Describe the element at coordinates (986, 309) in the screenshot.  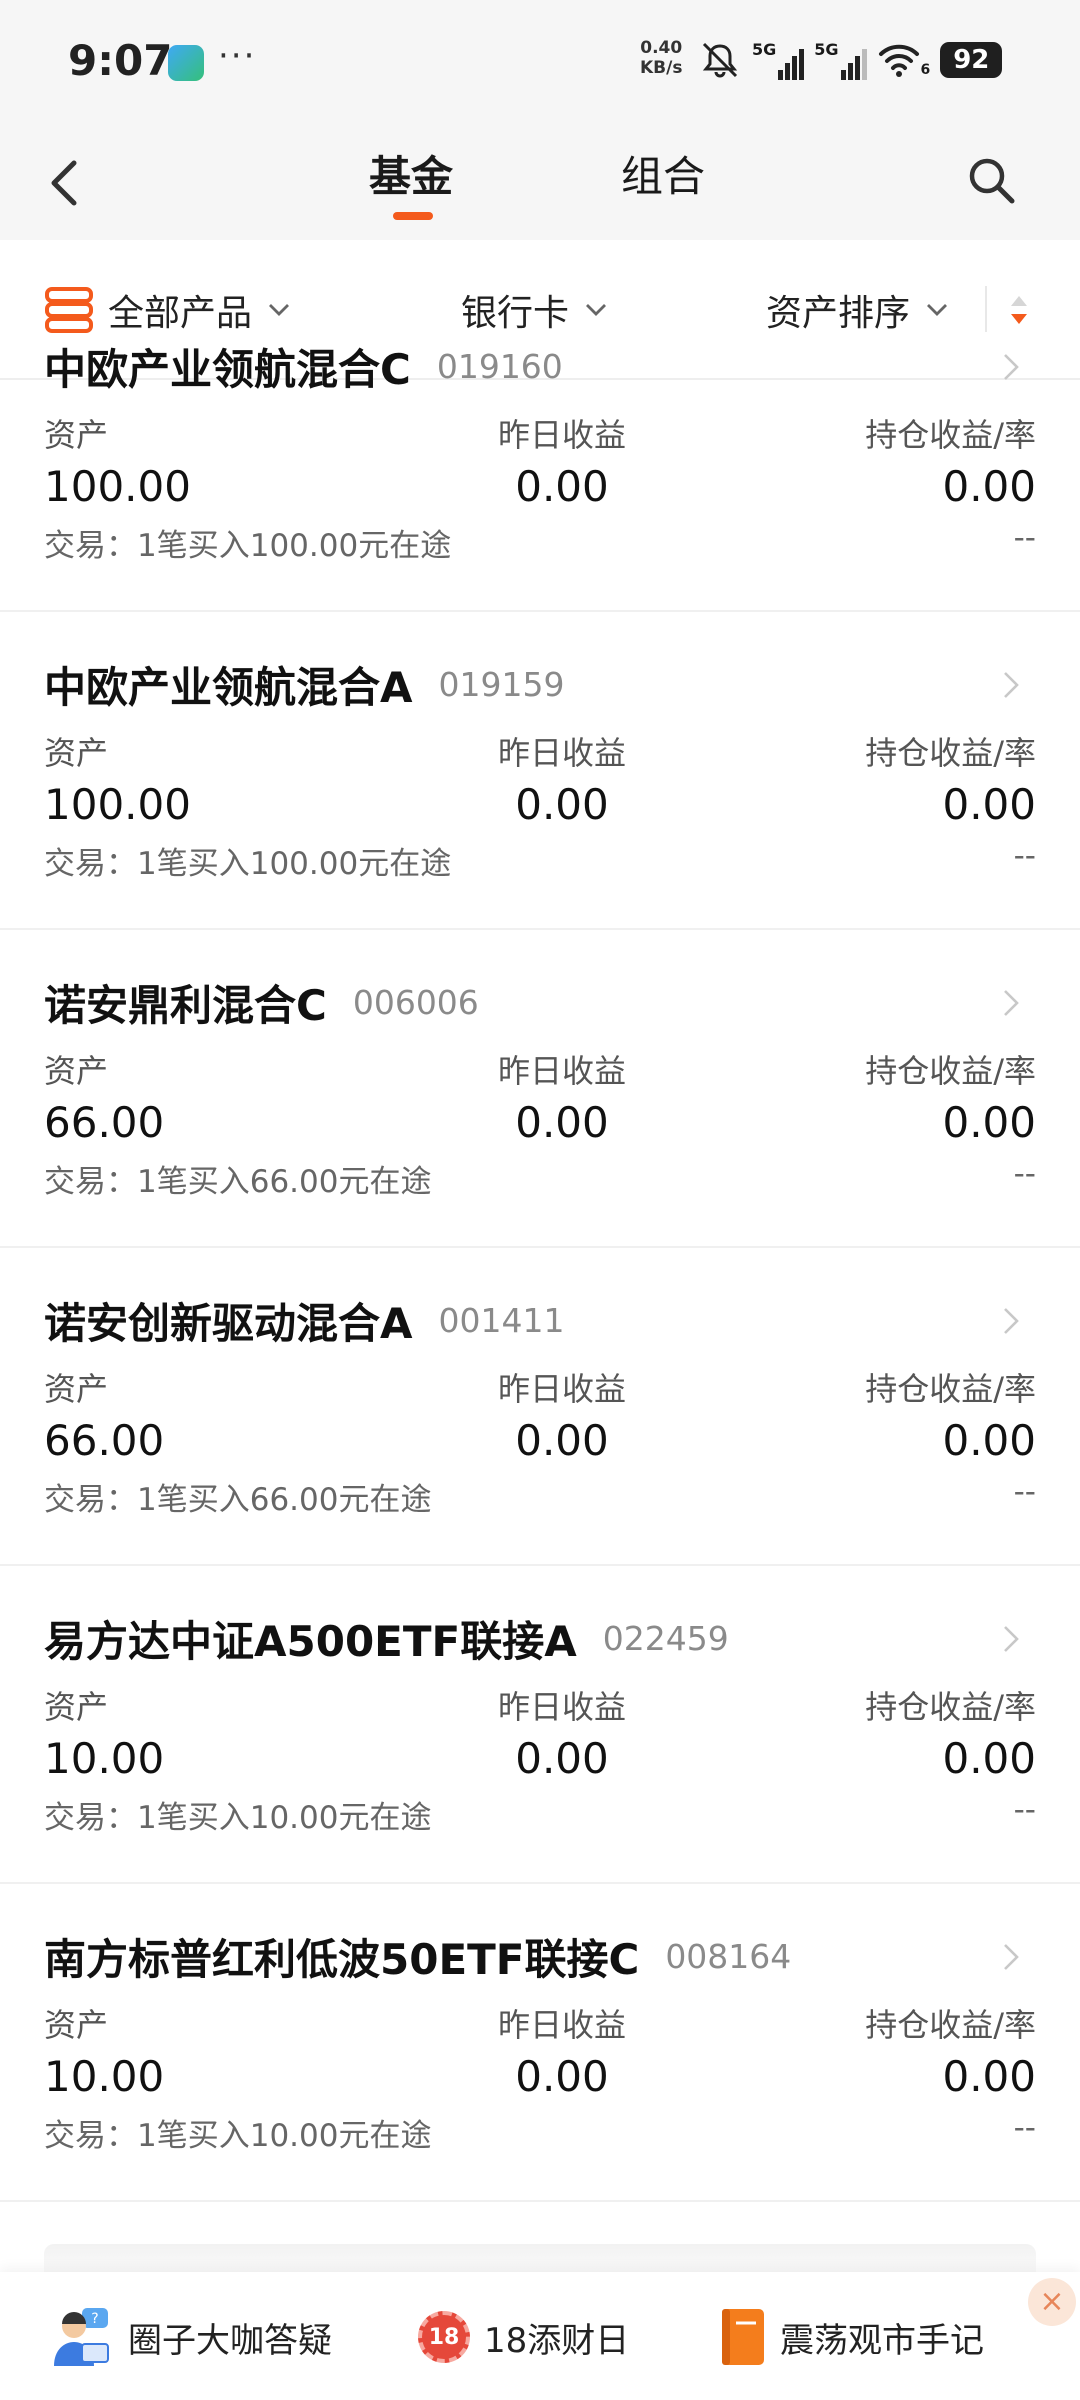
I see `divider` at that location.